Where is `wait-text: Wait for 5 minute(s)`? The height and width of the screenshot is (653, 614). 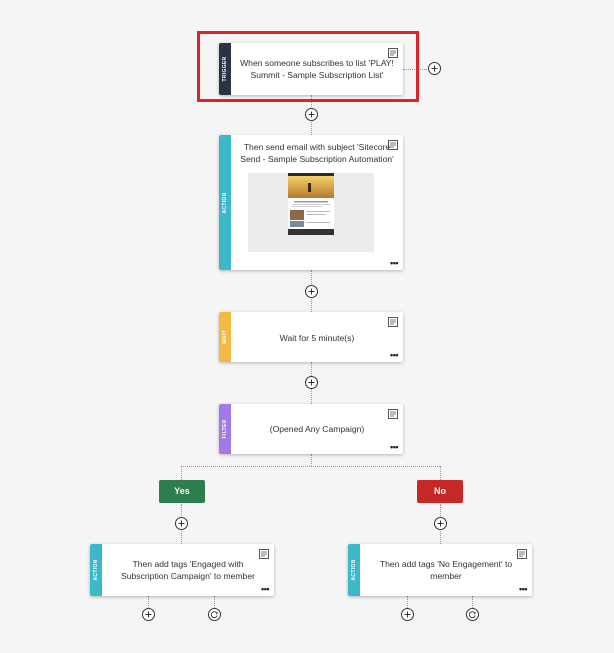 wait-text: Wait for 5 minute(s) is located at coordinates (317, 338).